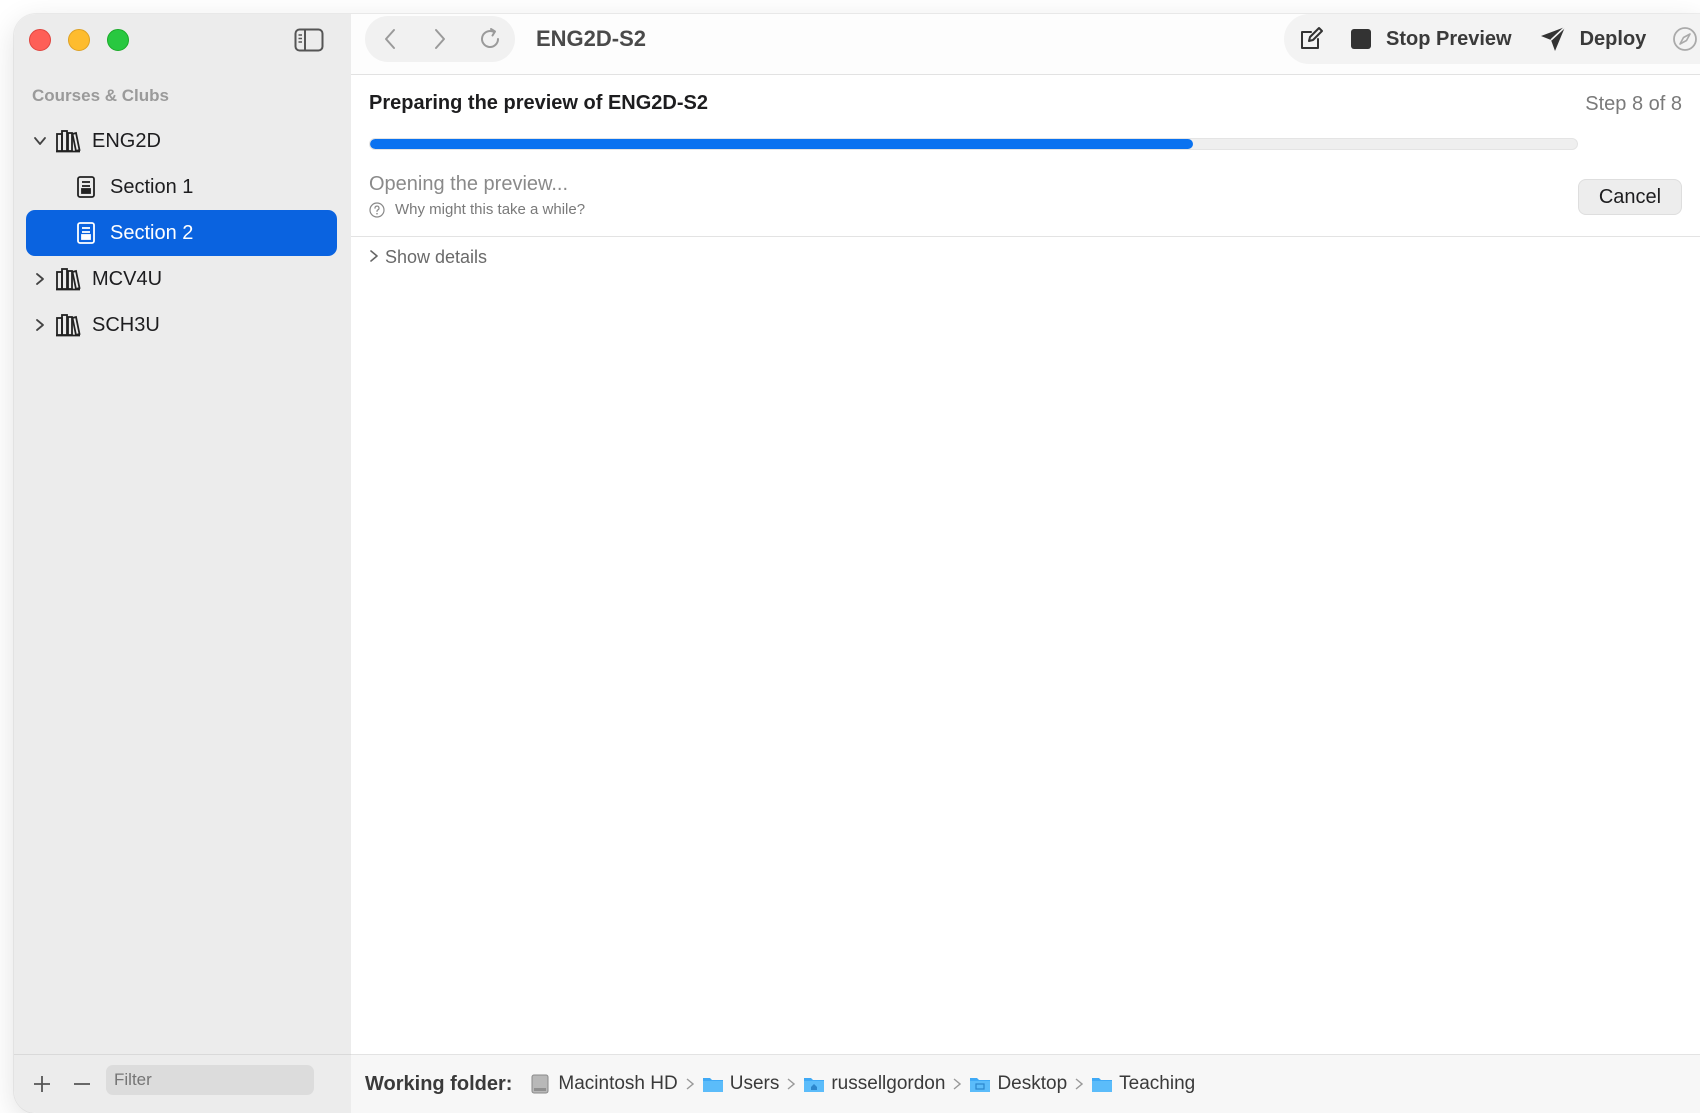 The height and width of the screenshot is (1113, 1700). I want to click on question-circle-icon, so click(377, 209).